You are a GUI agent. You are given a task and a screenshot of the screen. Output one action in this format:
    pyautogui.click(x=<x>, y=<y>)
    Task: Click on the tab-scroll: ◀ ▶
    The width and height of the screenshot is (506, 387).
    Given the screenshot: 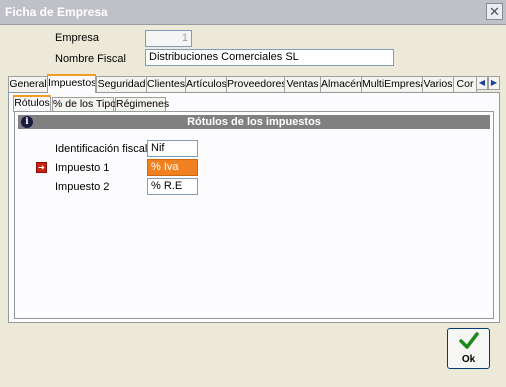 What is the action you would take?
    pyautogui.click(x=488, y=83)
    